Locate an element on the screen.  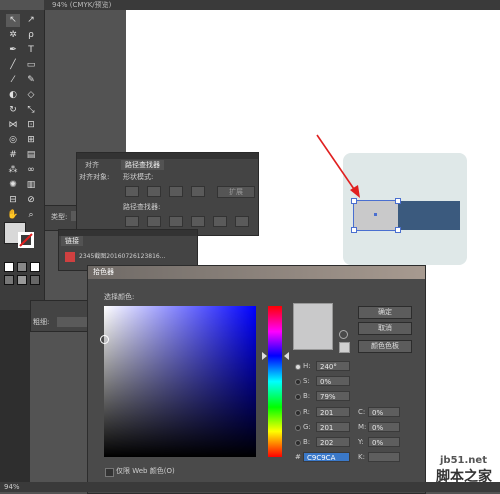
color-mode-icon is located at coordinates (9, 267).